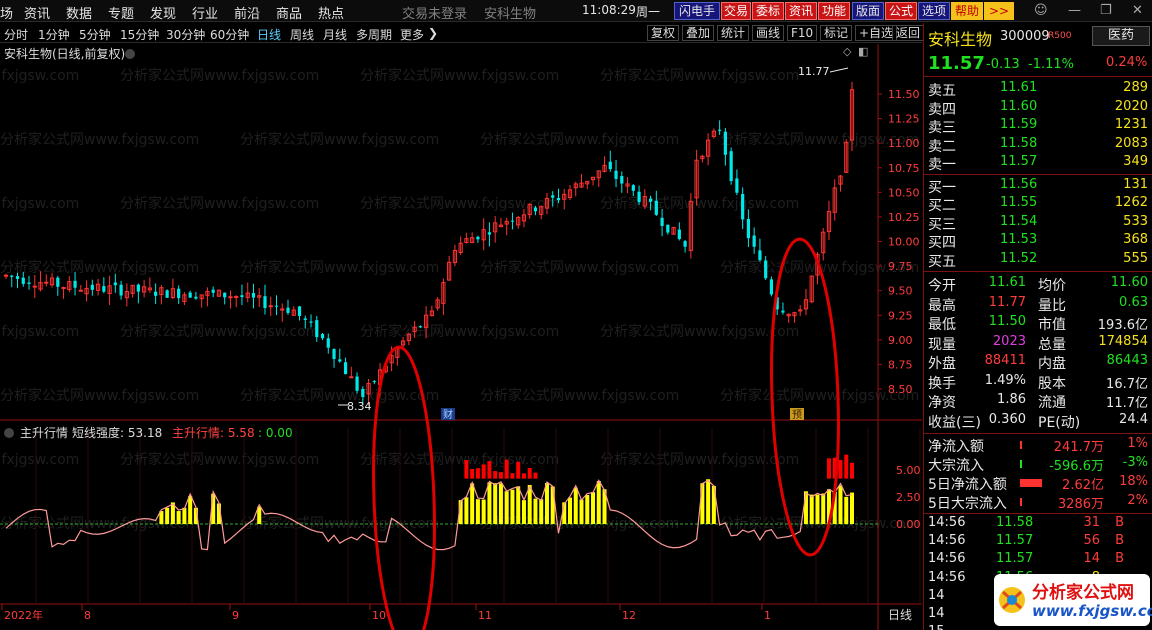 The width and height of the screenshot is (1152, 630). I want to click on date-tick-label: 2022年, so click(23, 615).